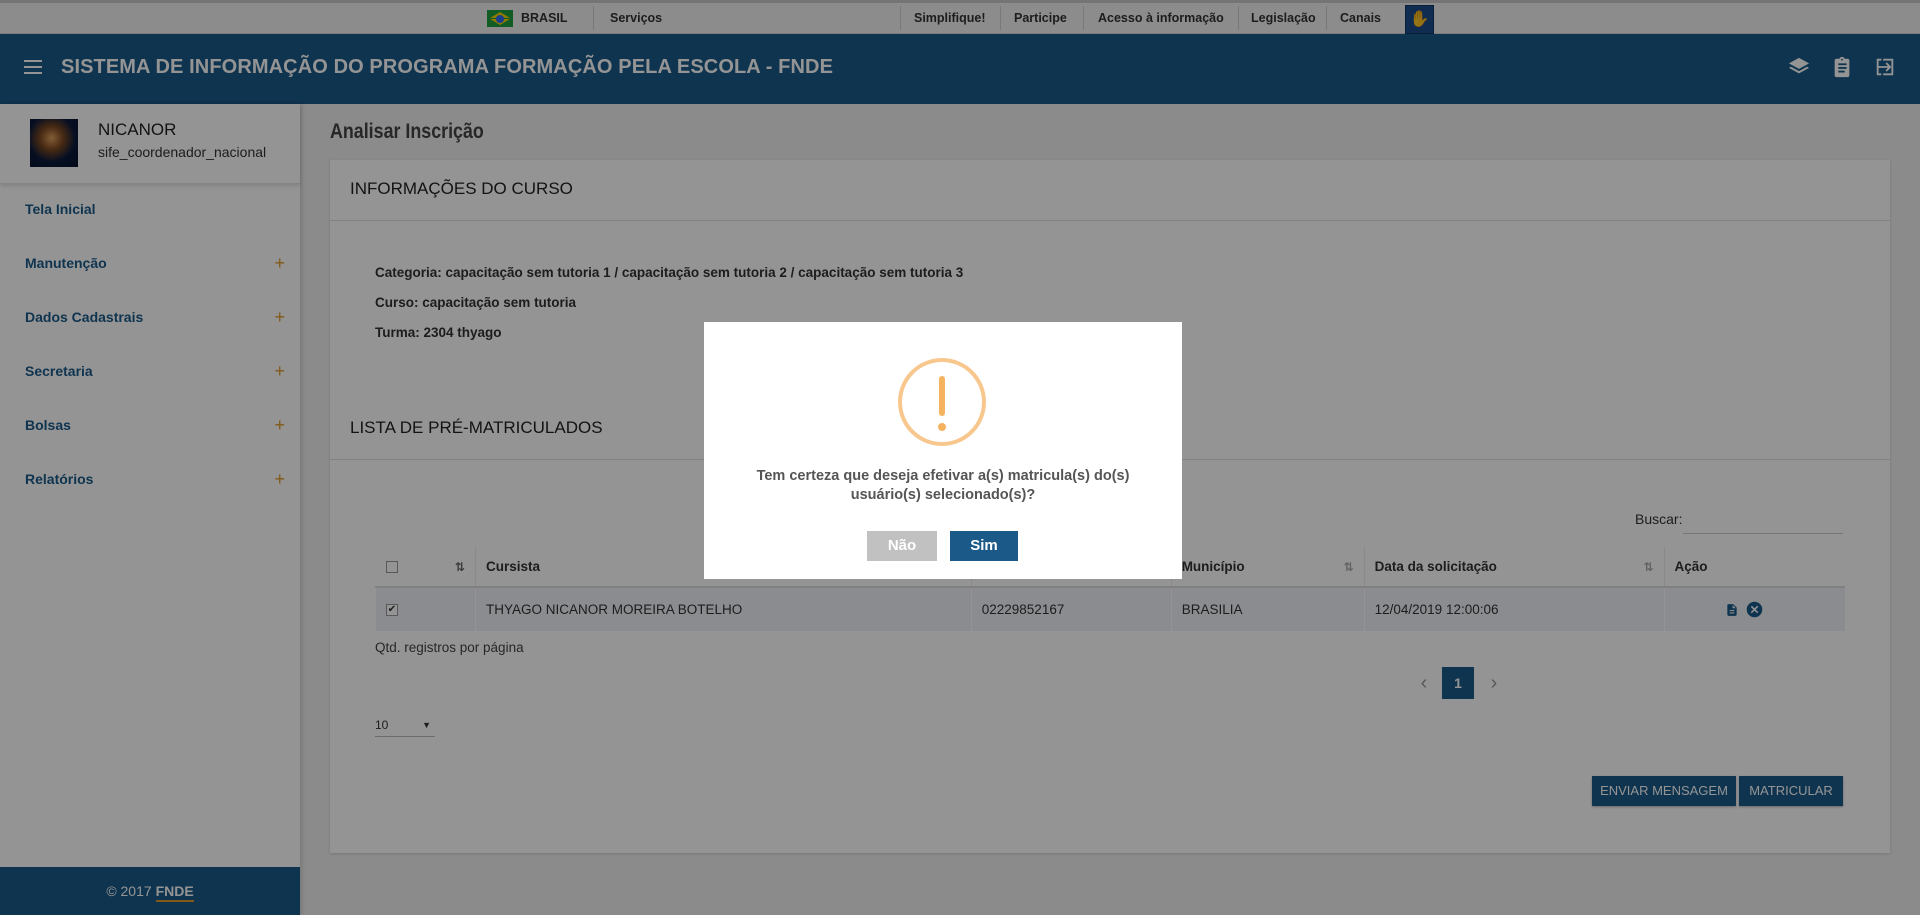 This screenshot has height=915, width=1920. I want to click on yes-button: Sim, so click(984, 546).